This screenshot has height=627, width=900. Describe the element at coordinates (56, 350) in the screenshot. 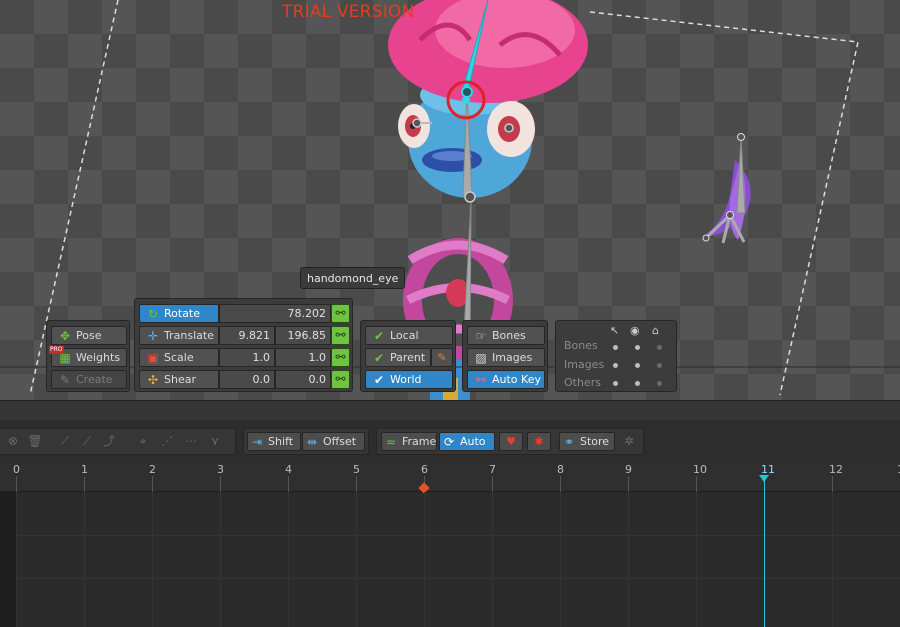

I see `pro-badge: PRO` at that location.